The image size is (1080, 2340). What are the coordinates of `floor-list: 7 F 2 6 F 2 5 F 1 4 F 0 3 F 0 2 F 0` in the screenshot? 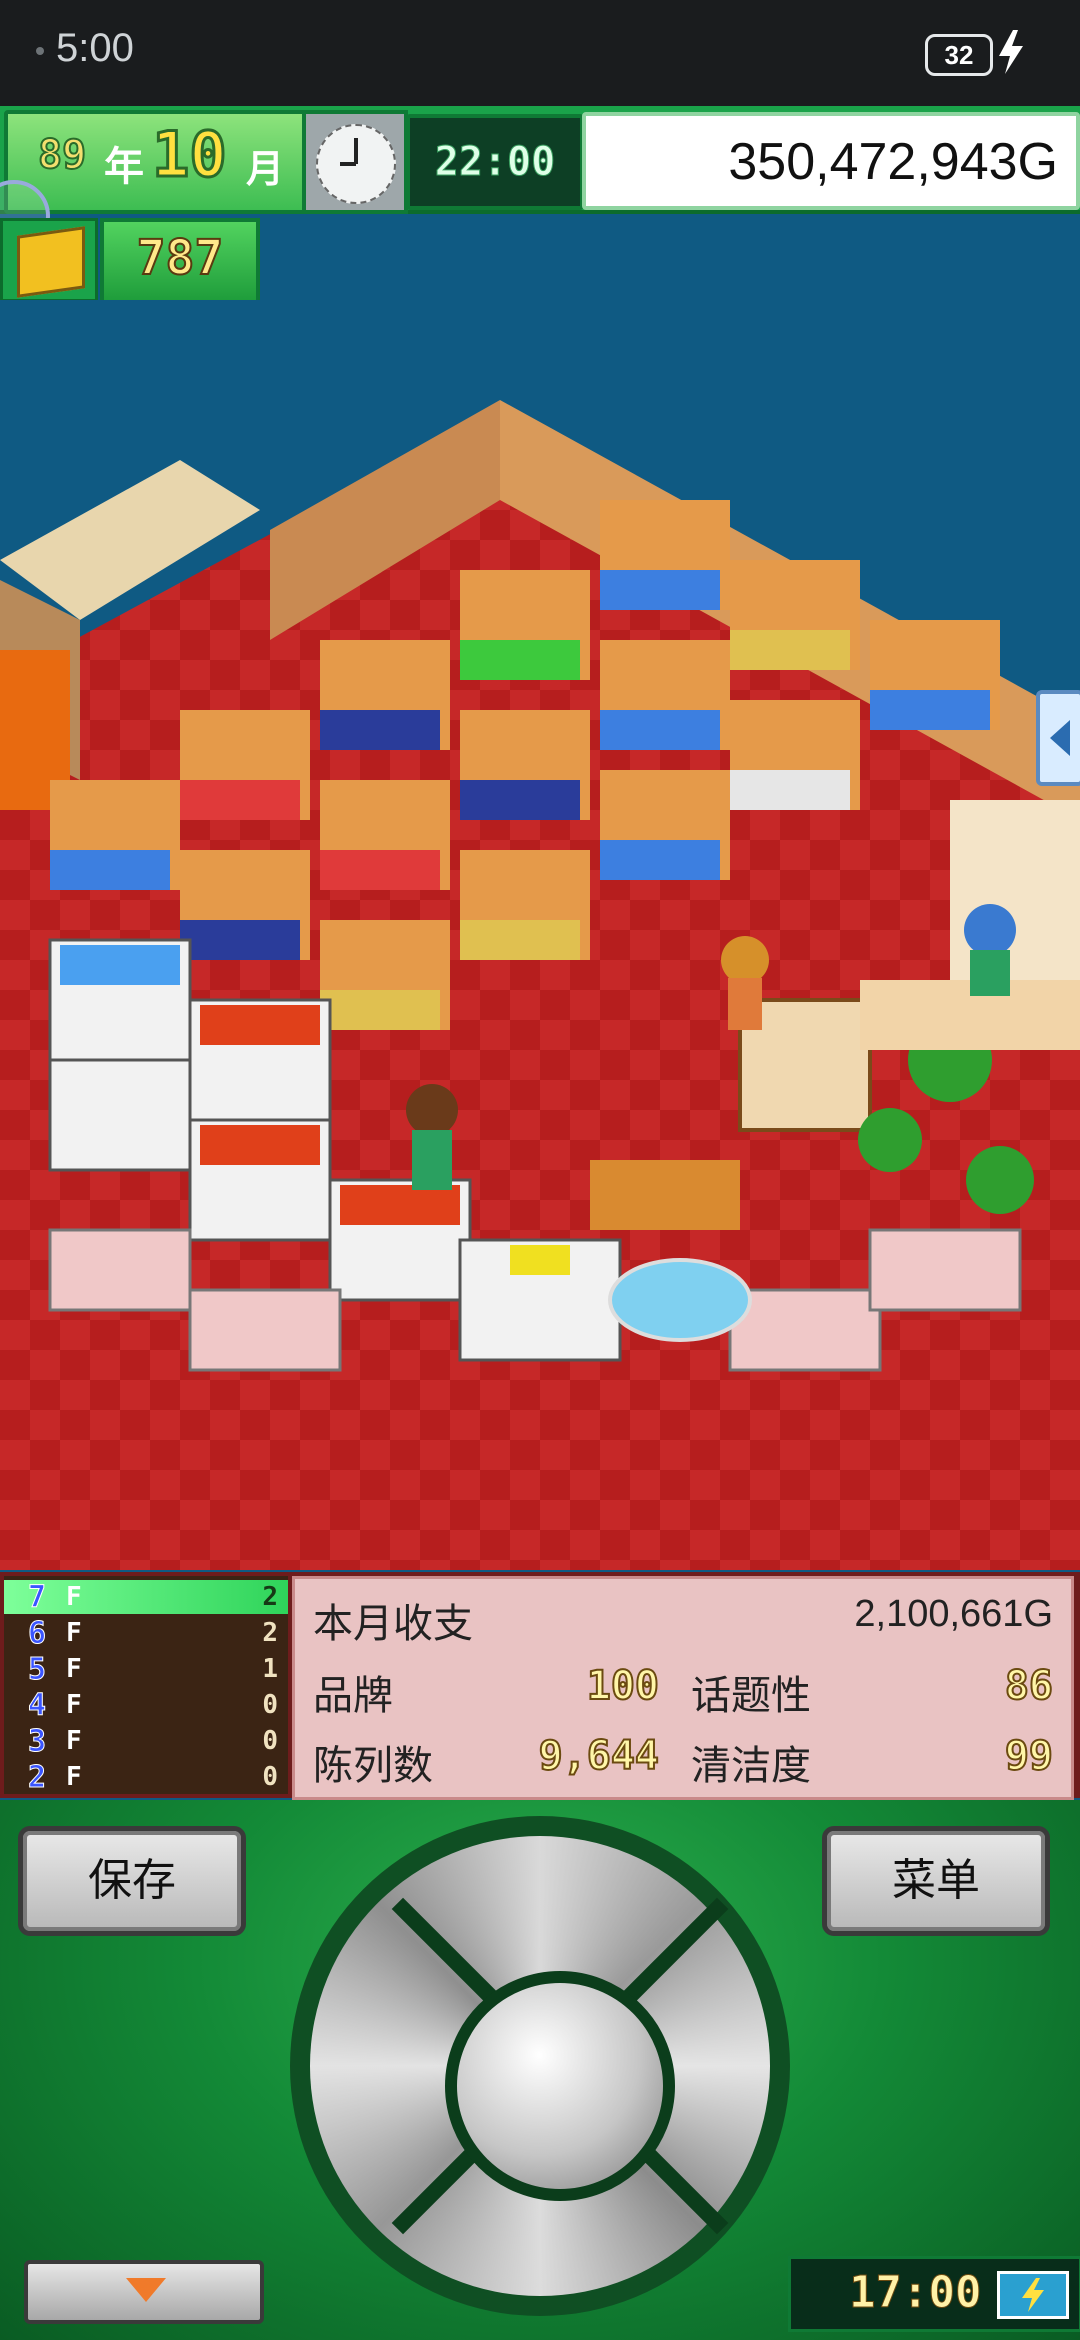 It's located at (146, 1686).